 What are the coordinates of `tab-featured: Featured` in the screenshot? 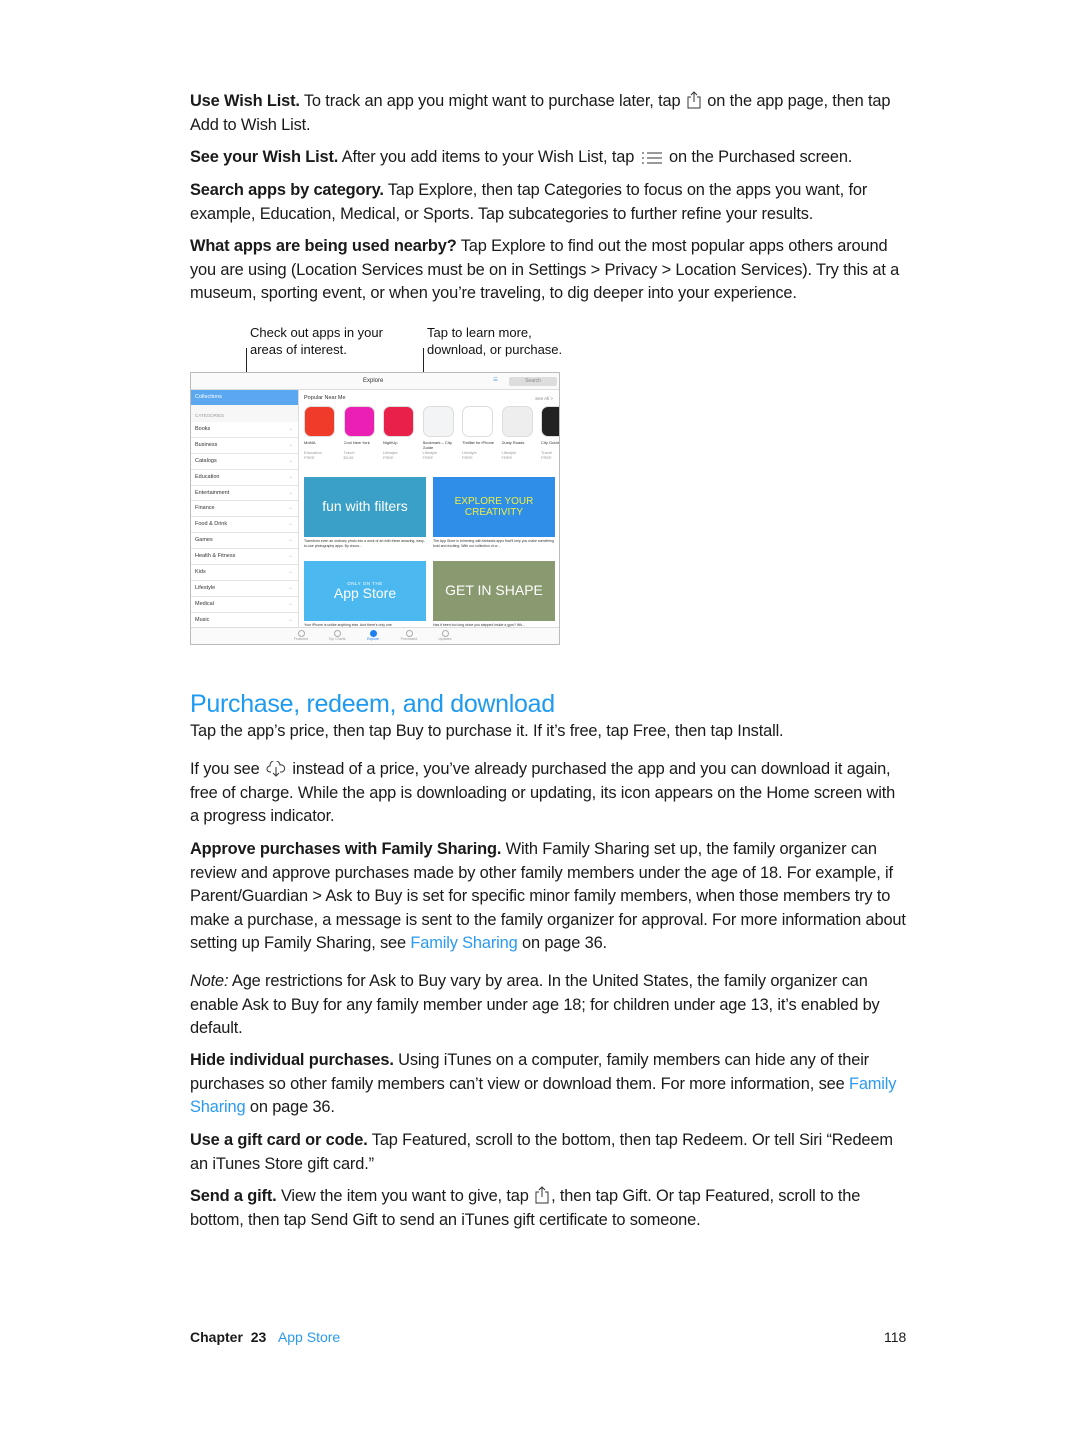 It's located at (301, 635).